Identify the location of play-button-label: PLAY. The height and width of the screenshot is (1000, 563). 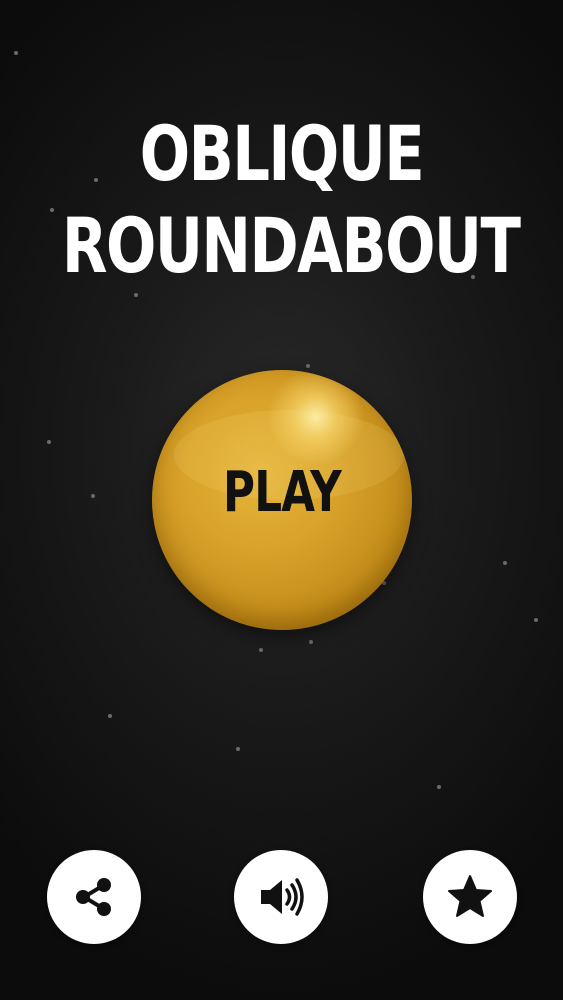
(282, 492).